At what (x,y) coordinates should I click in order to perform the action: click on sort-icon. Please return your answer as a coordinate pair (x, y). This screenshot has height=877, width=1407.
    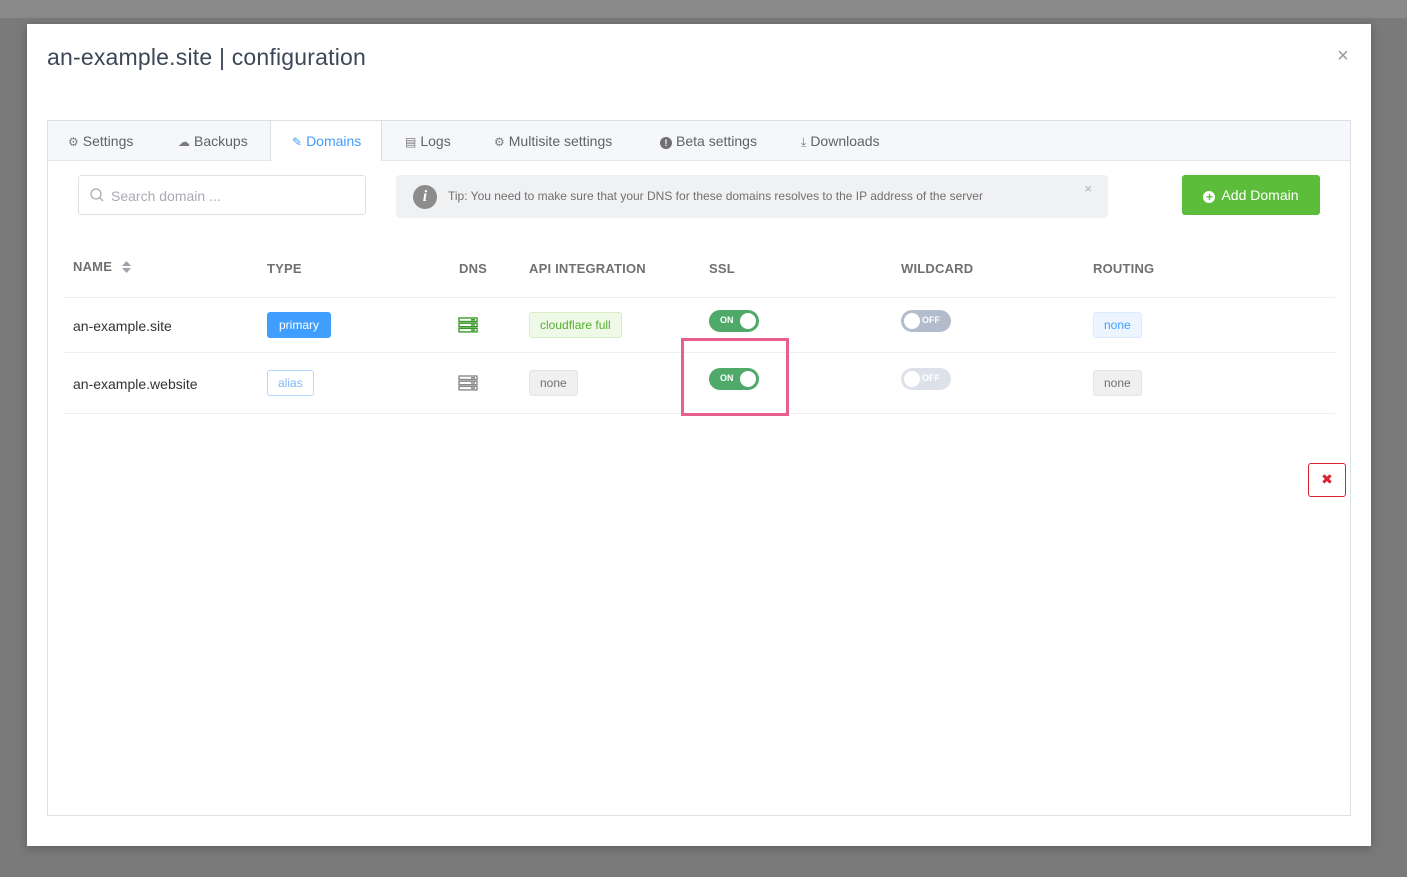
    Looking at the image, I should click on (126, 267).